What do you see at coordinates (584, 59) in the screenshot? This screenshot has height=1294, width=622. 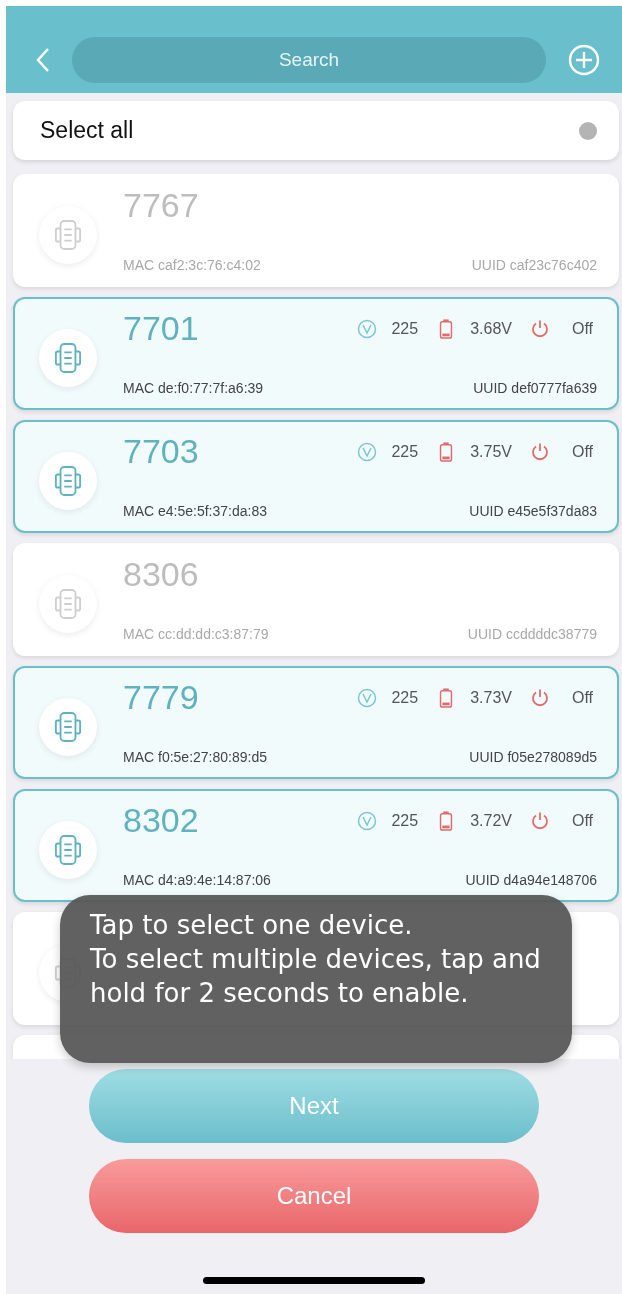 I see `add-icon` at bounding box center [584, 59].